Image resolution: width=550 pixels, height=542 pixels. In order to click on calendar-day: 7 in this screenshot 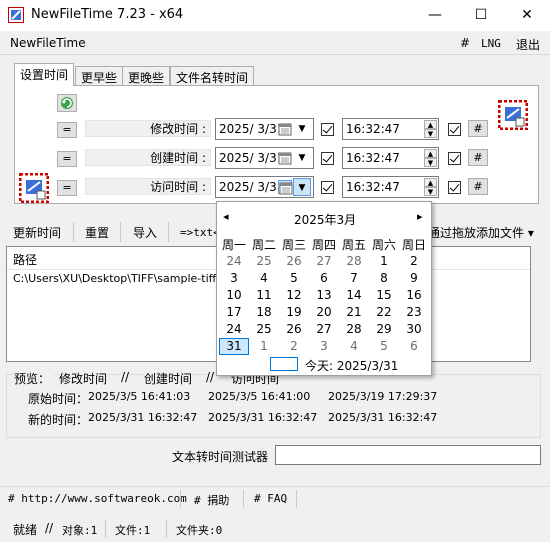, I will do `click(354, 278)`.